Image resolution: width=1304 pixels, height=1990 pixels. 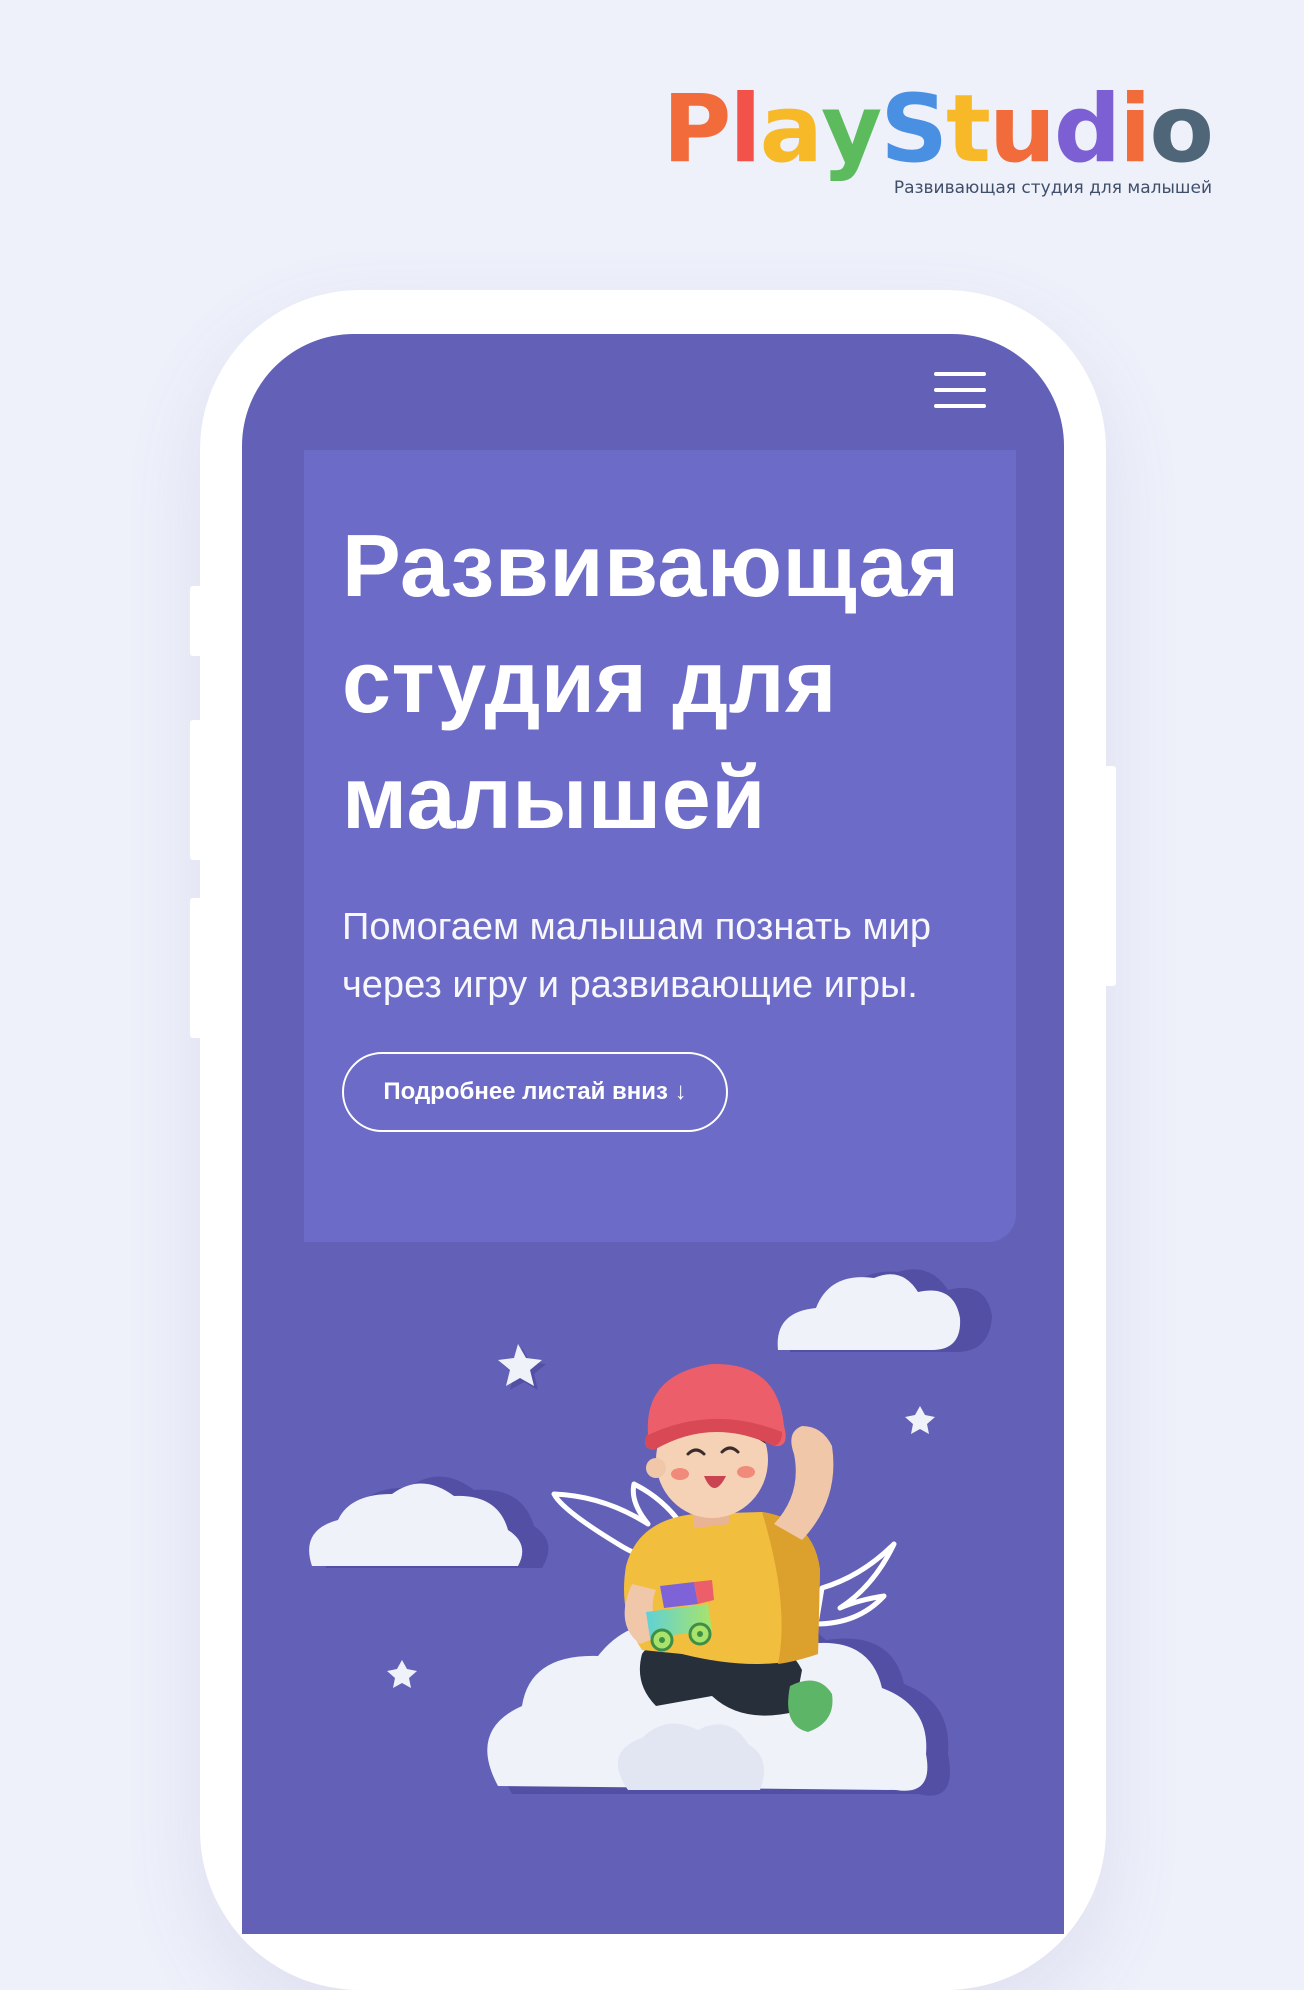 I want to click on logo-wordmark: PlayStudio, so click(x=938, y=129).